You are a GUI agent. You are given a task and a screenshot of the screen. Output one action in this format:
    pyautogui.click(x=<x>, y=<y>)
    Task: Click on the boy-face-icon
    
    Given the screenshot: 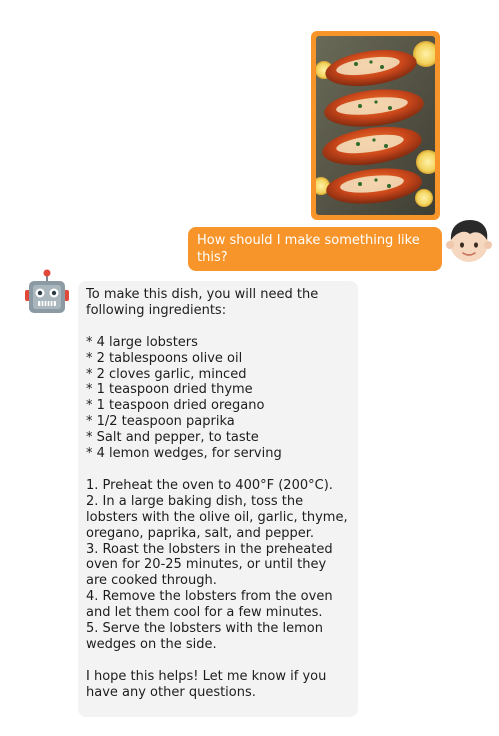 What is the action you would take?
    pyautogui.click(x=469, y=241)
    